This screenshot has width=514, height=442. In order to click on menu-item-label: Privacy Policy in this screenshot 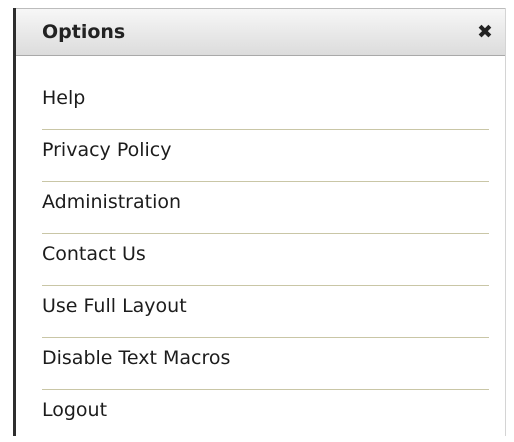, I will do `click(107, 150)`.